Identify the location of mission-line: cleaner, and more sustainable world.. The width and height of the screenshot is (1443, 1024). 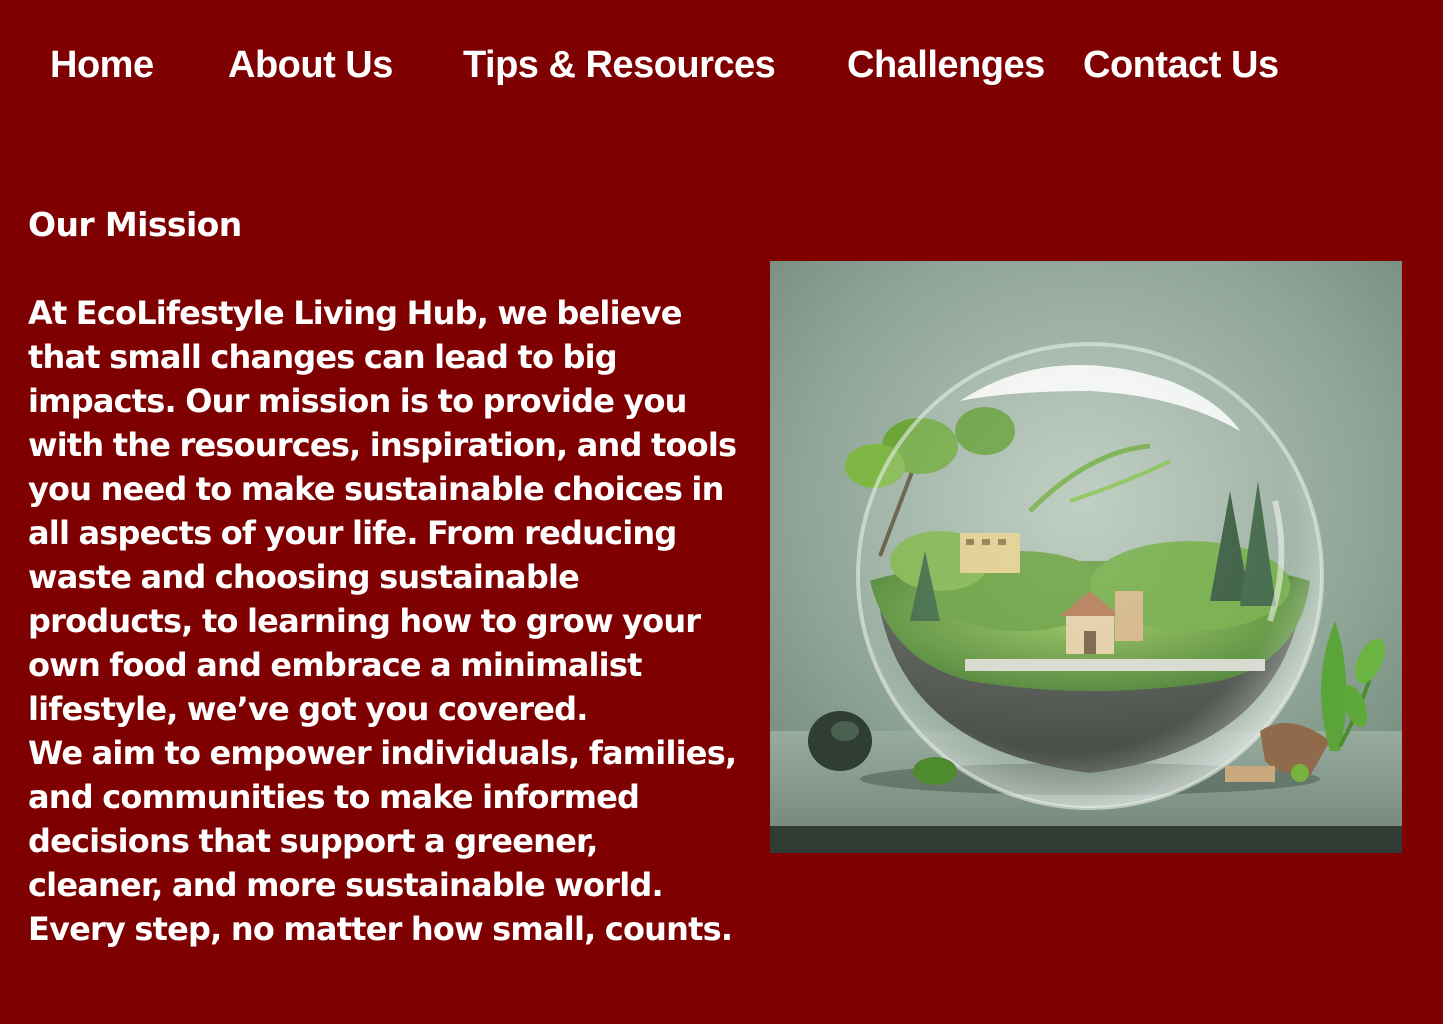
(346, 885).